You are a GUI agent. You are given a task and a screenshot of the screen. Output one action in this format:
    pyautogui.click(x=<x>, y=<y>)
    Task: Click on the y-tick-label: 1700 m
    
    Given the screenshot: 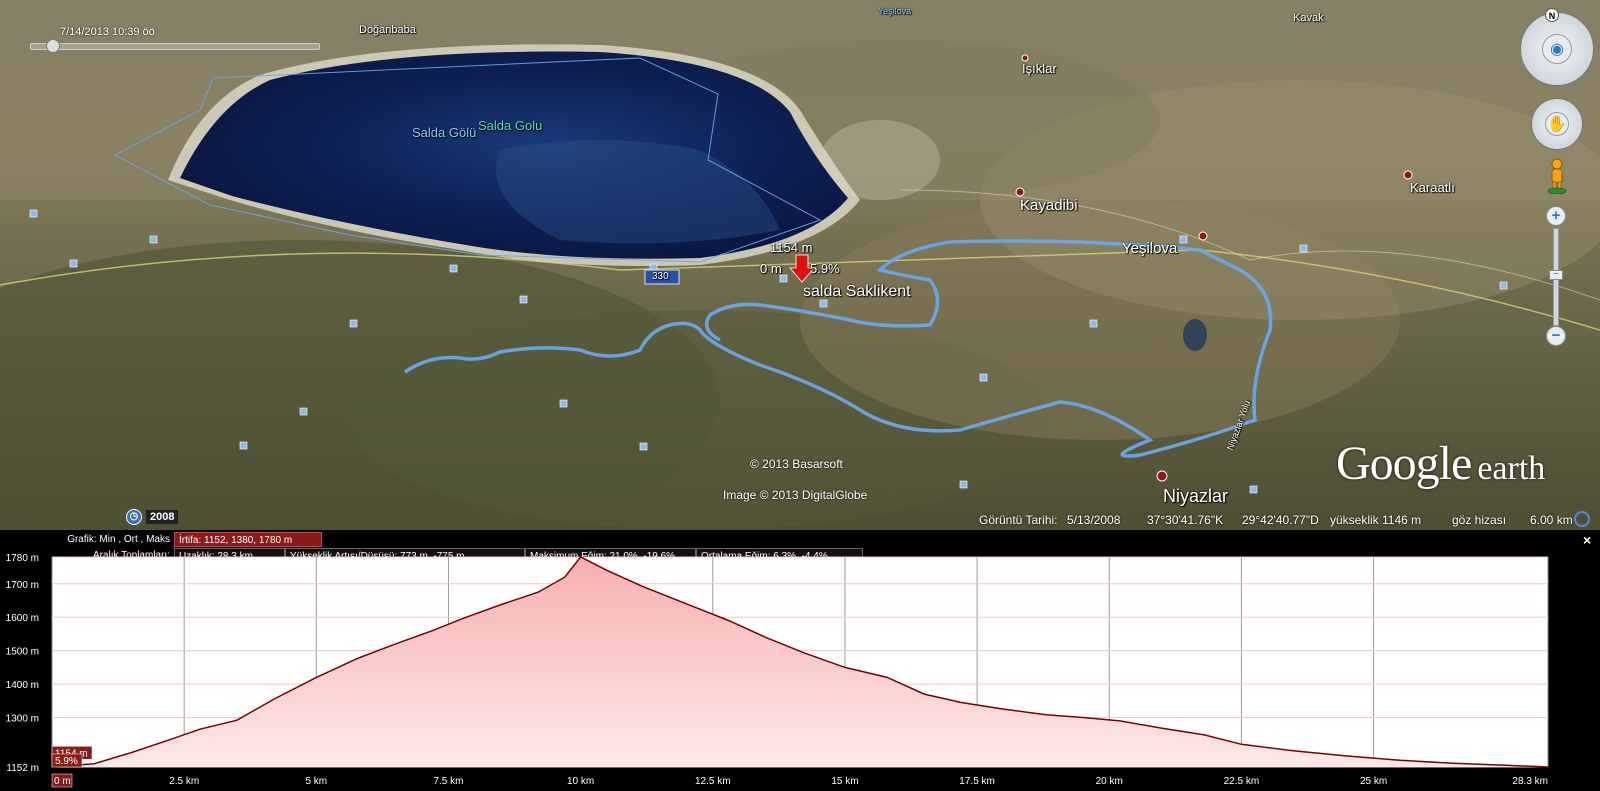 What is the action you would take?
    pyautogui.click(x=22, y=585)
    